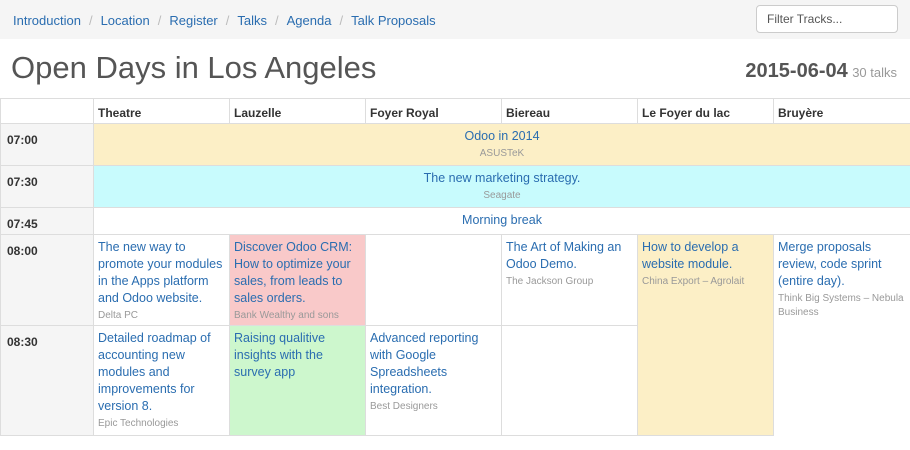 Image resolution: width=910 pixels, height=450 pixels. What do you see at coordinates (550, 281) in the screenshot?
I see `talk-speaker: The Jackson Group` at bounding box center [550, 281].